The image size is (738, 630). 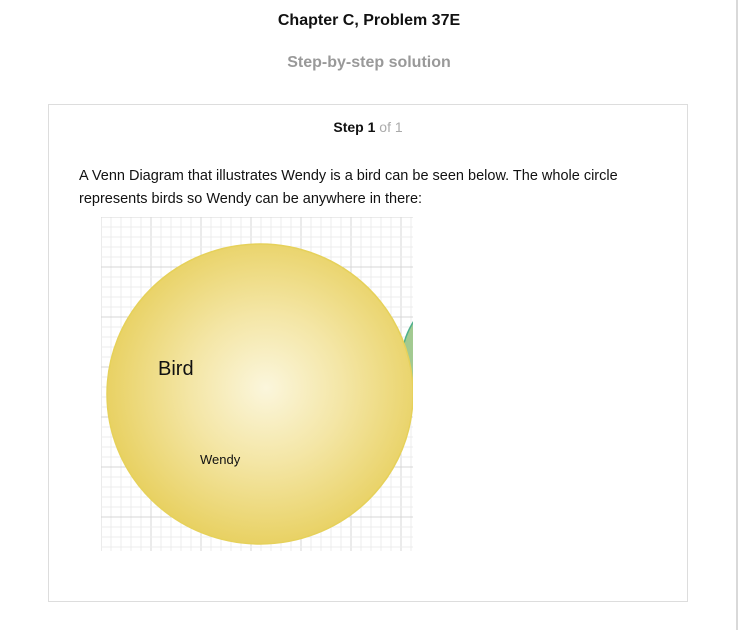 I want to click on wendy-element-label: Wendy, so click(x=220, y=459).